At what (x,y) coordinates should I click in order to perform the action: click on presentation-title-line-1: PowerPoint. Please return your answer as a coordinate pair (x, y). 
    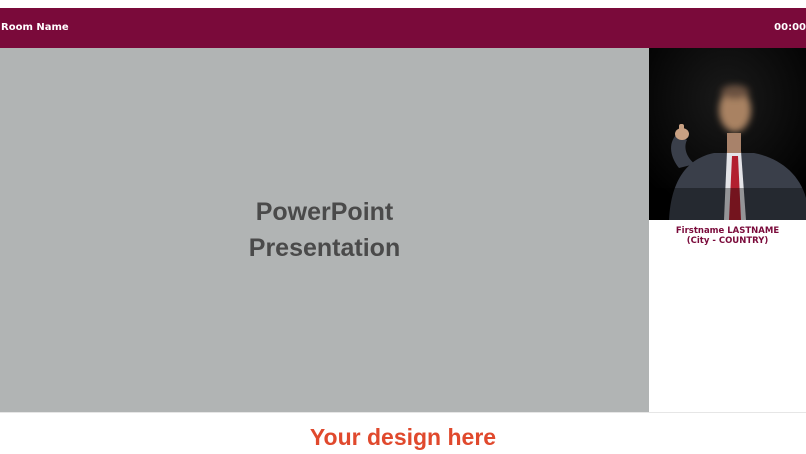
    Looking at the image, I should click on (324, 211).